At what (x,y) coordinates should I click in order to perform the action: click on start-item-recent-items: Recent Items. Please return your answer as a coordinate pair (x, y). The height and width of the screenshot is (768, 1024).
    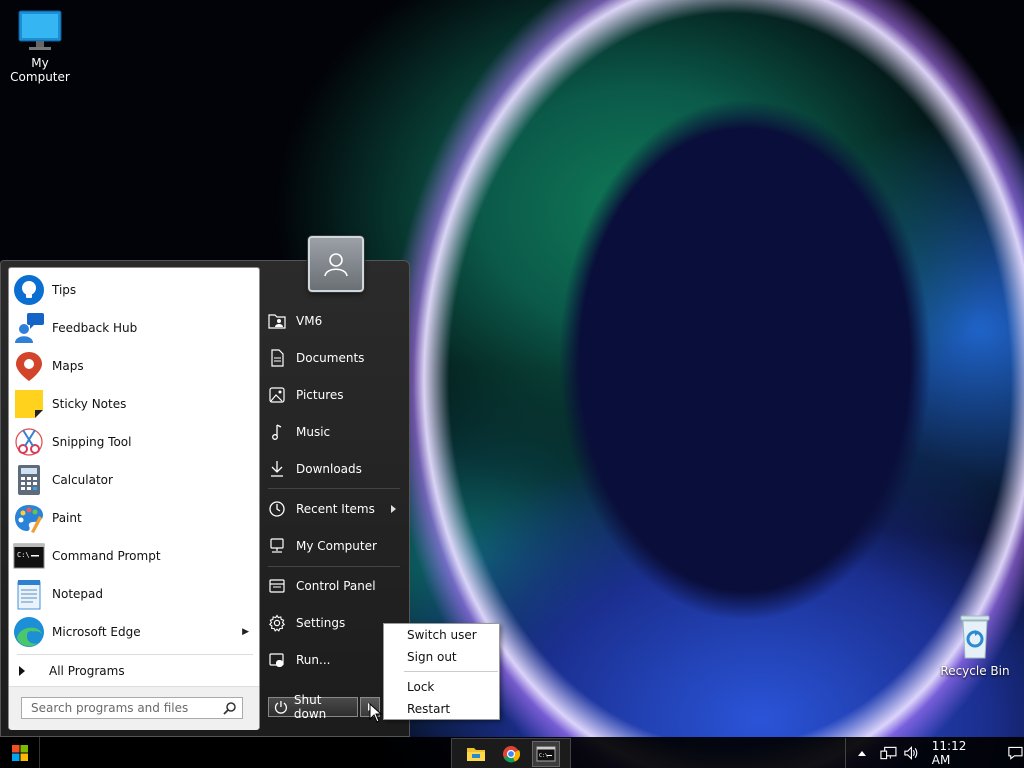
    Looking at the image, I should click on (334, 509).